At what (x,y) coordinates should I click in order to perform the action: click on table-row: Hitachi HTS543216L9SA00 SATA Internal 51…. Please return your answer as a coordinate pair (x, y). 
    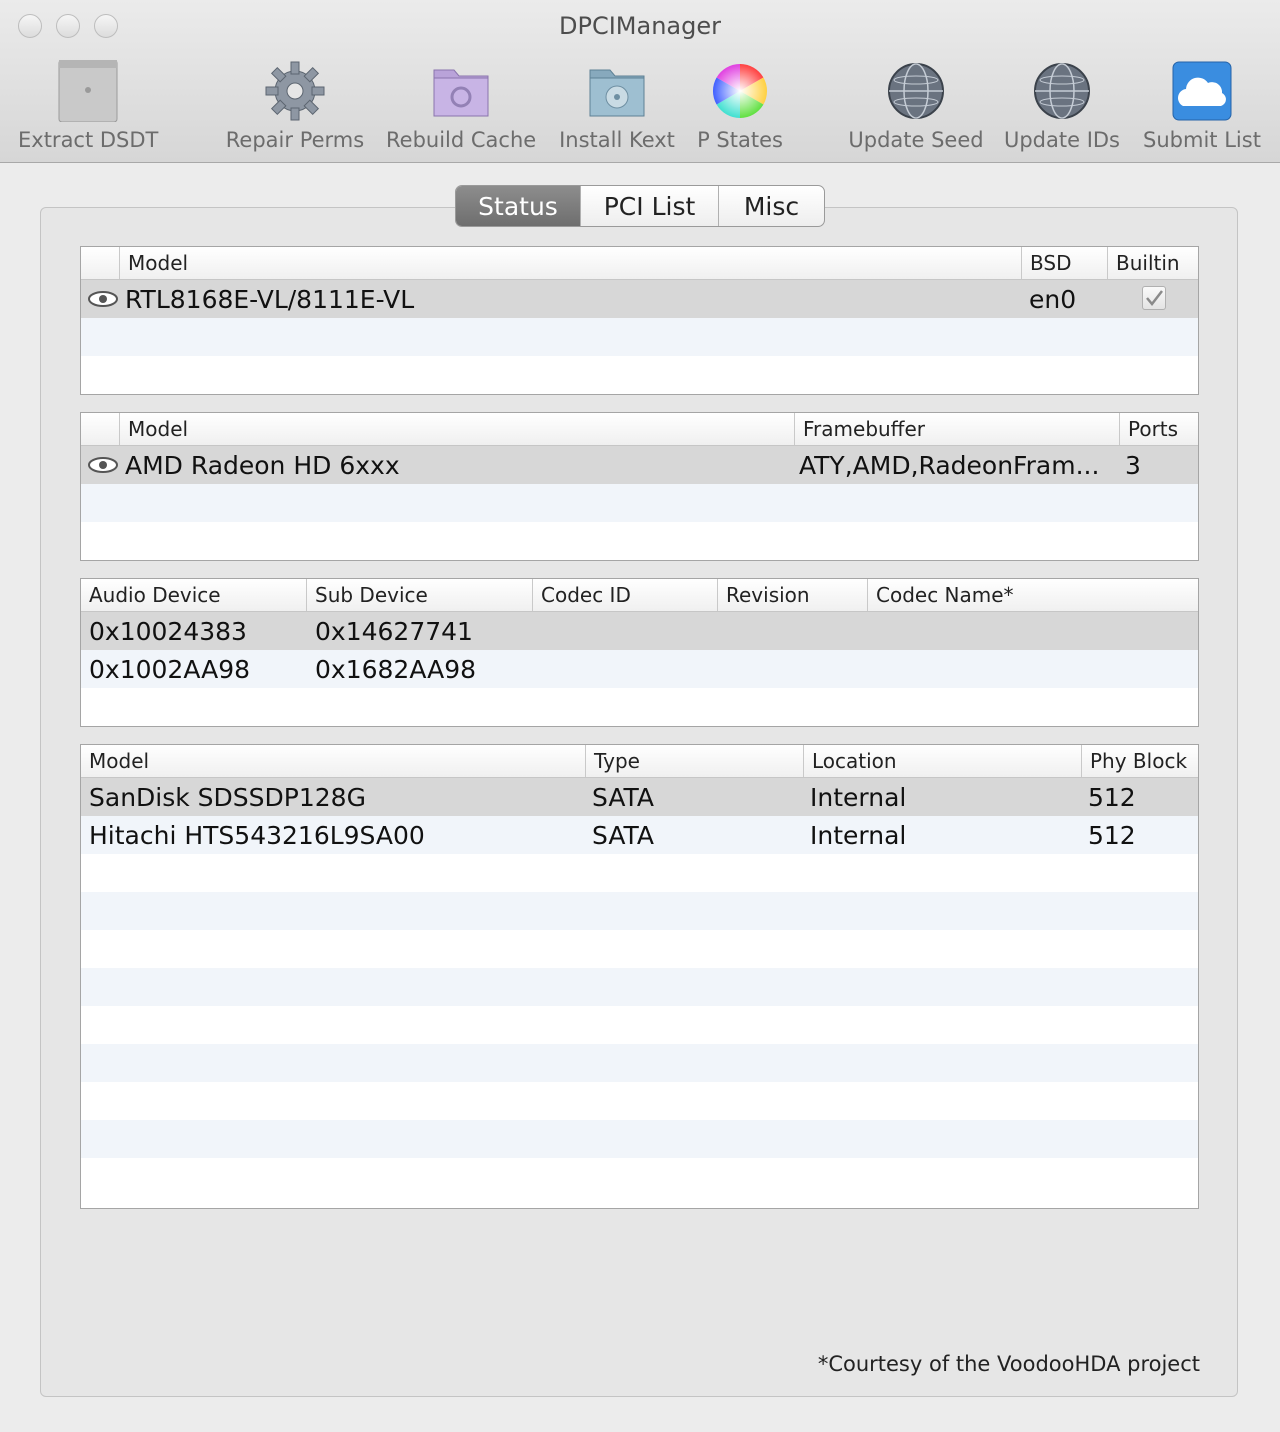
    Looking at the image, I should click on (639, 835).